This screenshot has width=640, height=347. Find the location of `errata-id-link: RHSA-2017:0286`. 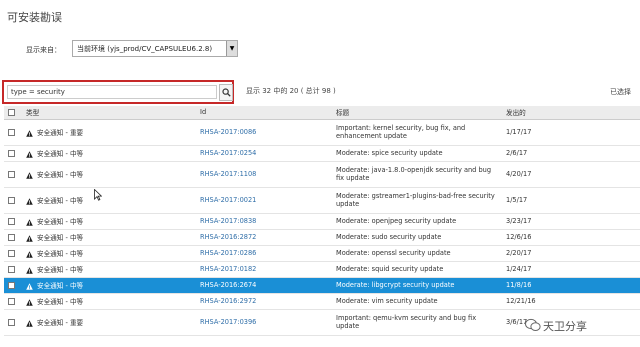

errata-id-link: RHSA-2017:0286 is located at coordinates (264, 253).